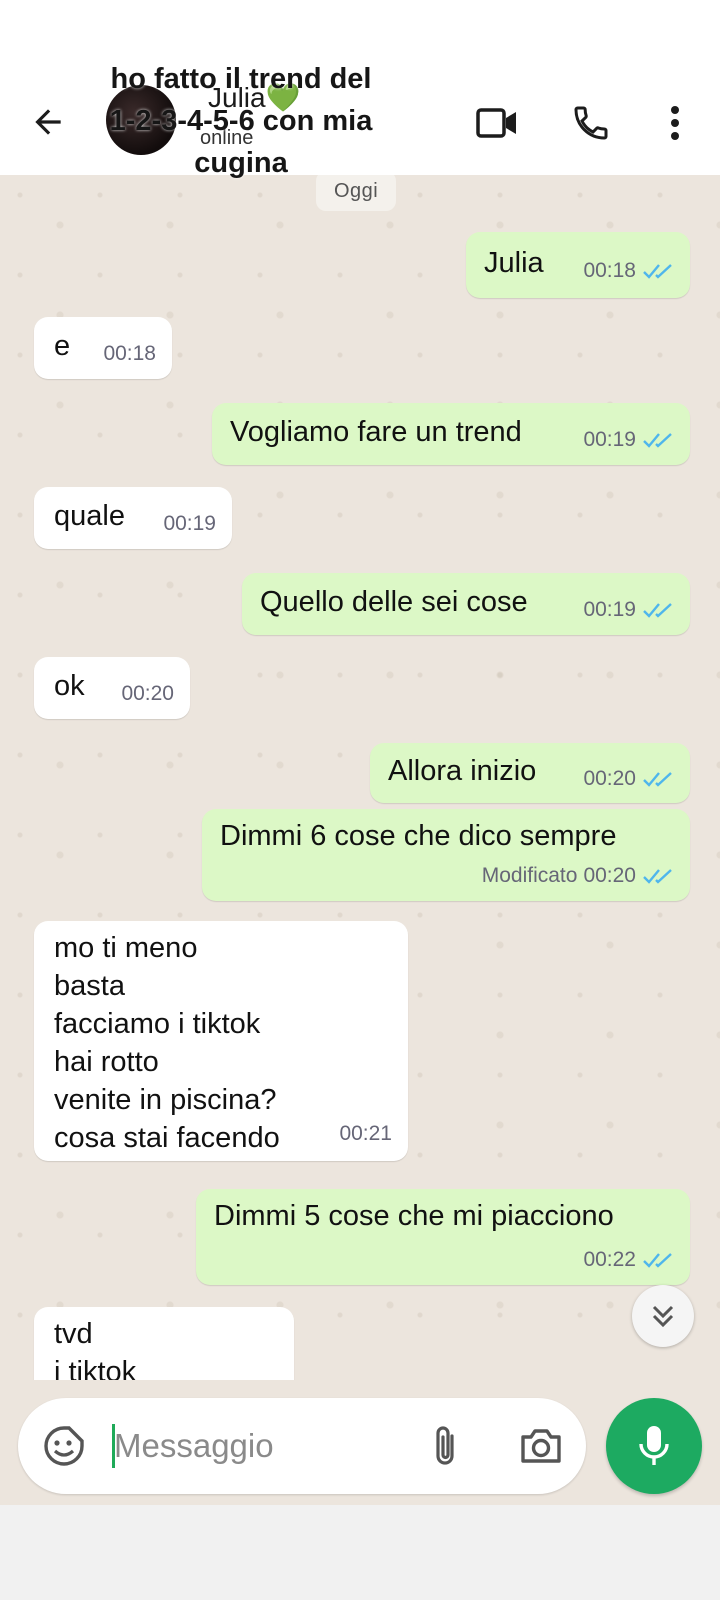 The image size is (720, 1600). I want to click on video-call-icon, so click(496, 123).